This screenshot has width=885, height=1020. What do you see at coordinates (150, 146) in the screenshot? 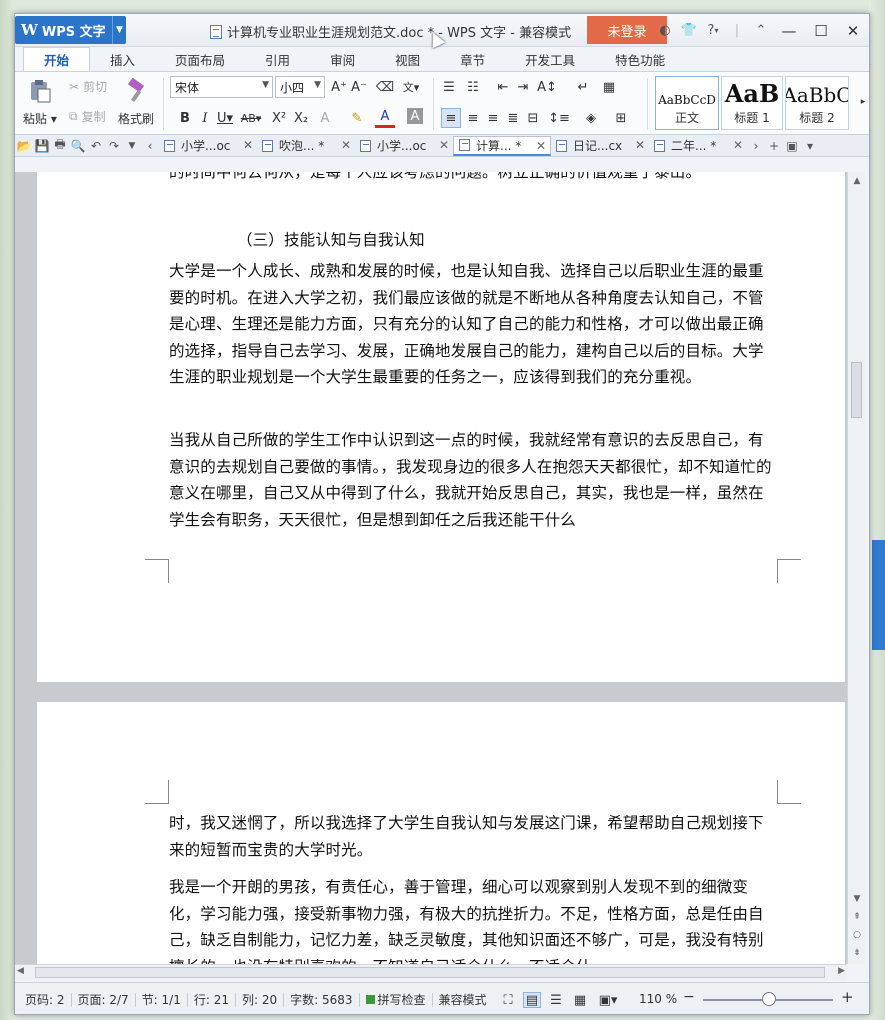
I see `tabs-scroll-left-icon: ‹` at bounding box center [150, 146].